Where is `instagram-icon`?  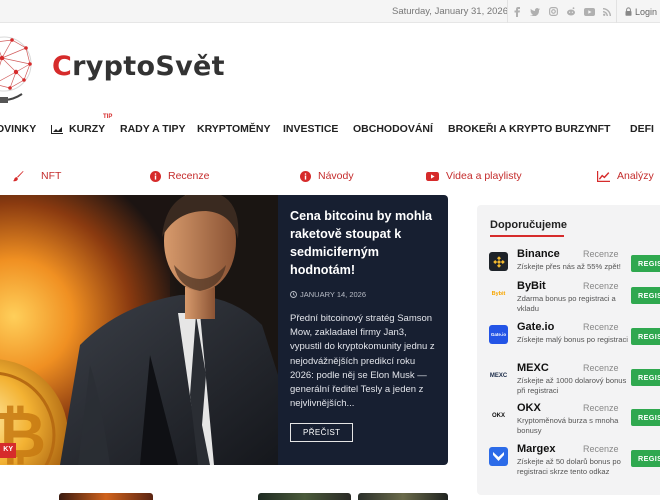 instagram-icon is located at coordinates (553, 11).